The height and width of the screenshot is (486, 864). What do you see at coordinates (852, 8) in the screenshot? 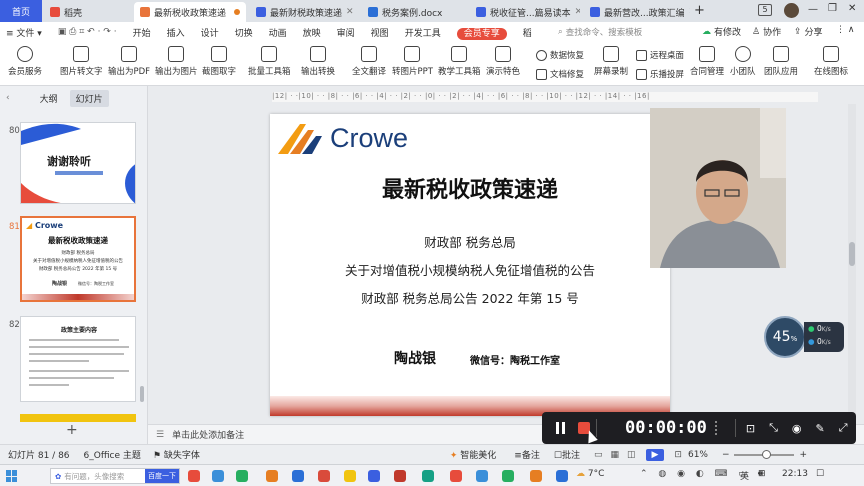
I see `window-close-icon: ✕` at bounding box center [852, 8].